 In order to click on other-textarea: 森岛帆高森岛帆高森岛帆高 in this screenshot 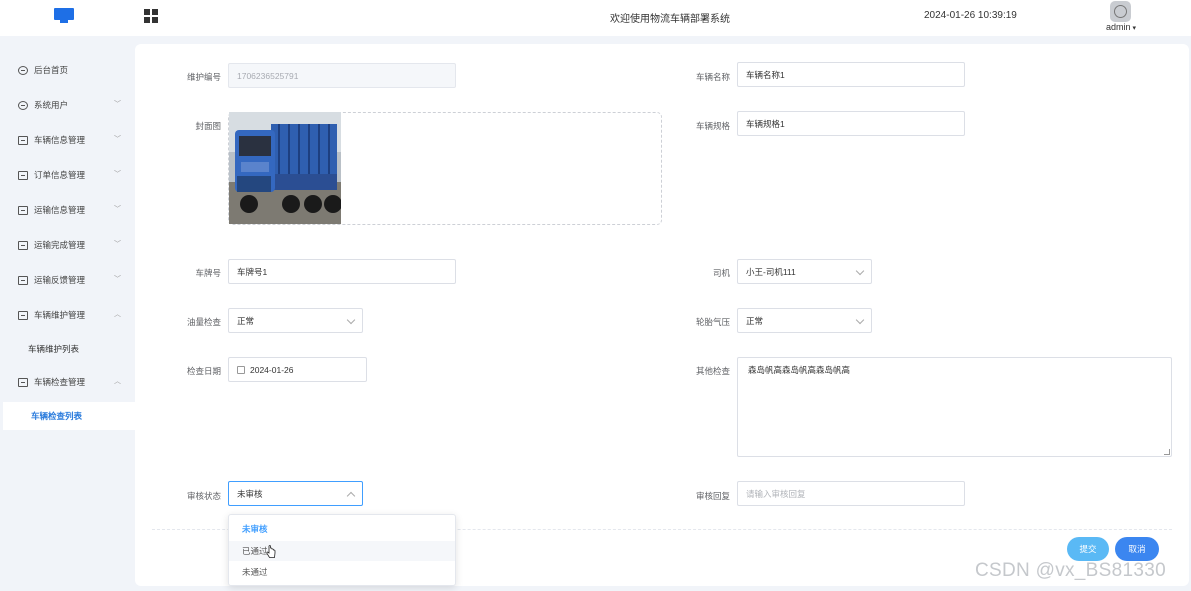, I will do `click(954, 407)`.